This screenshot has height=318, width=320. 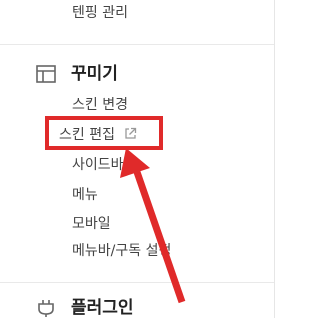 I want to click on plug-icon, so click(x=46, y=308).